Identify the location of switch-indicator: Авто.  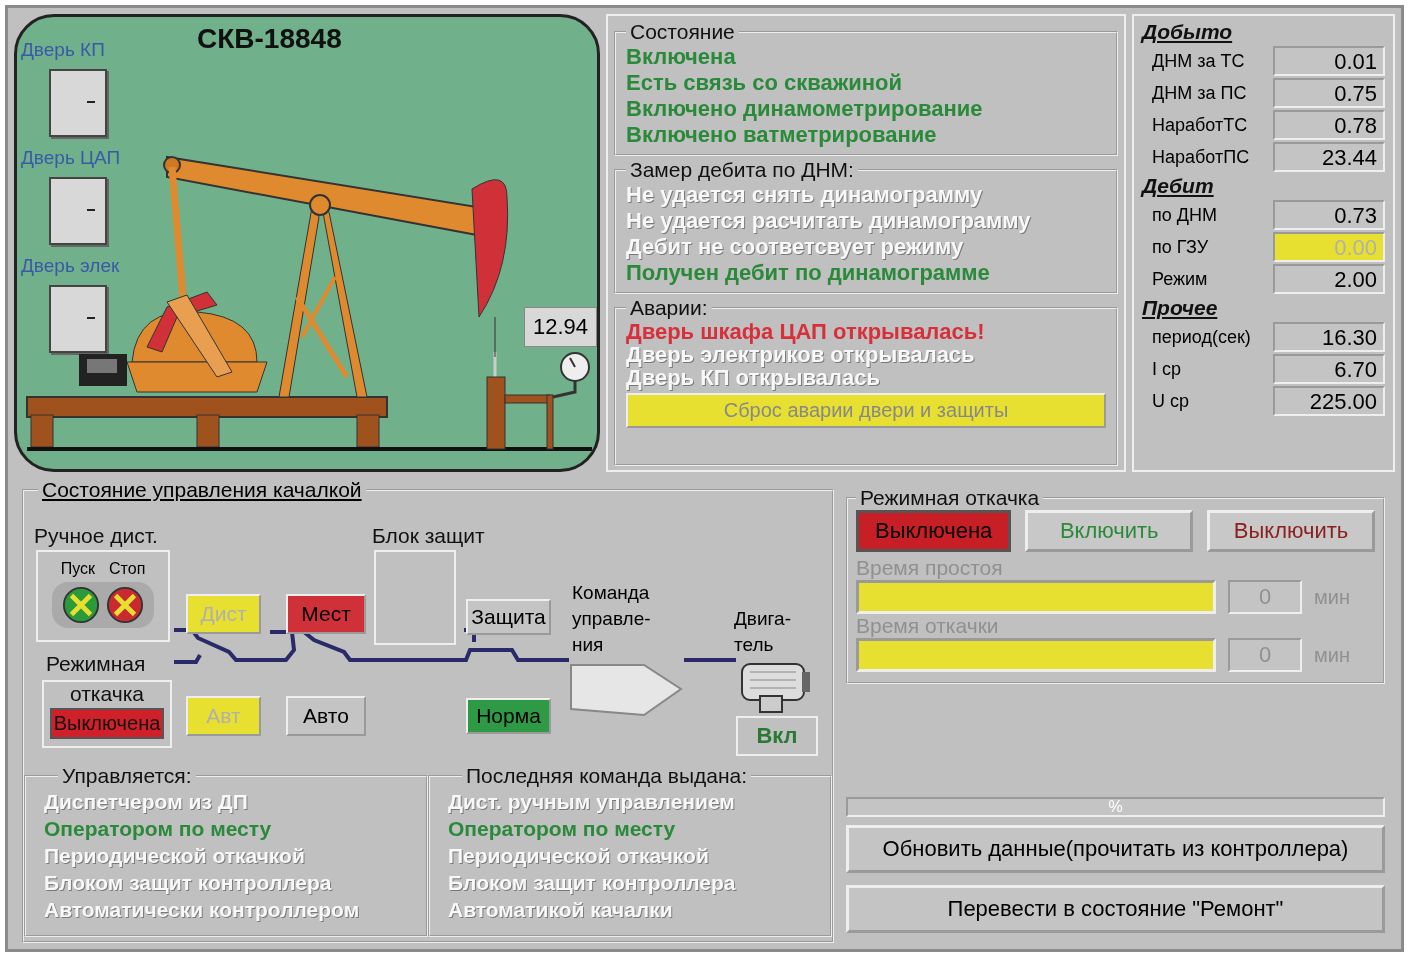
(326, 716).